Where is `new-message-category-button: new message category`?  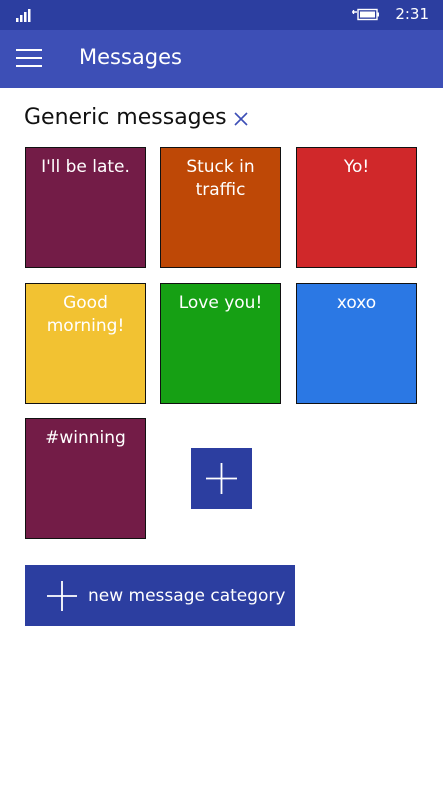
new-message-category-button: new message category is located at coordinates (160, 595).